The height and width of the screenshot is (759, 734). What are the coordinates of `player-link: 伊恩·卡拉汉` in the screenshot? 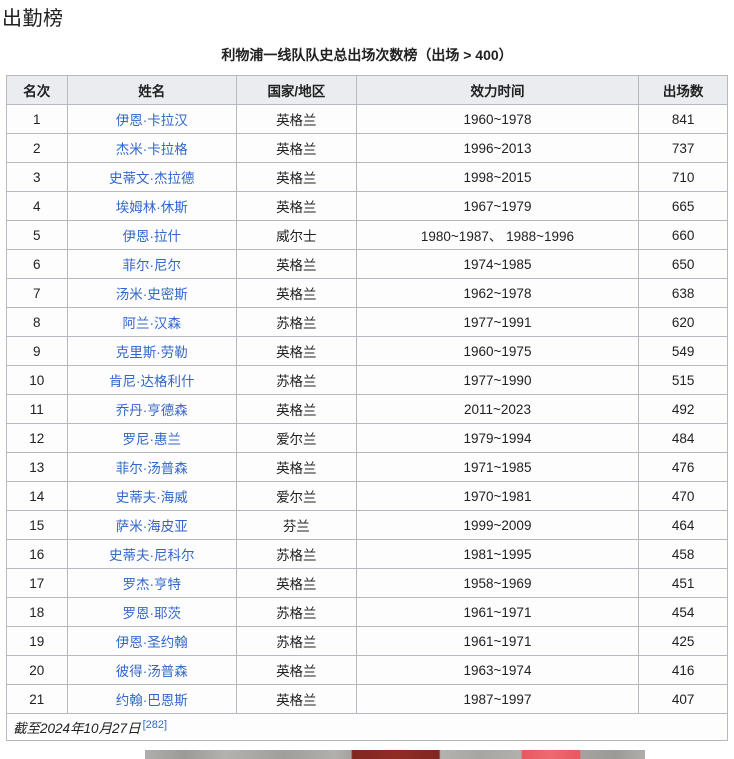 It's located at (152, 120).